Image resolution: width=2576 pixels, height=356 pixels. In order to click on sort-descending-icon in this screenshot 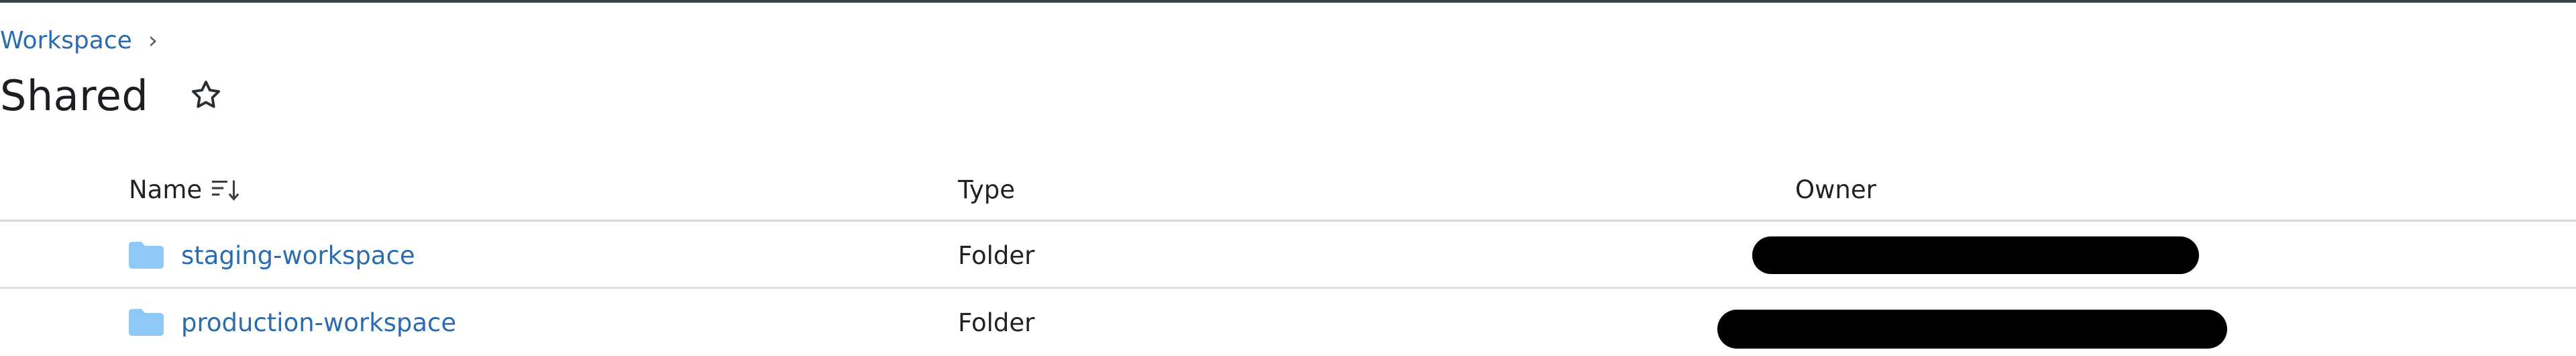, I will do `click(226, 189)`.